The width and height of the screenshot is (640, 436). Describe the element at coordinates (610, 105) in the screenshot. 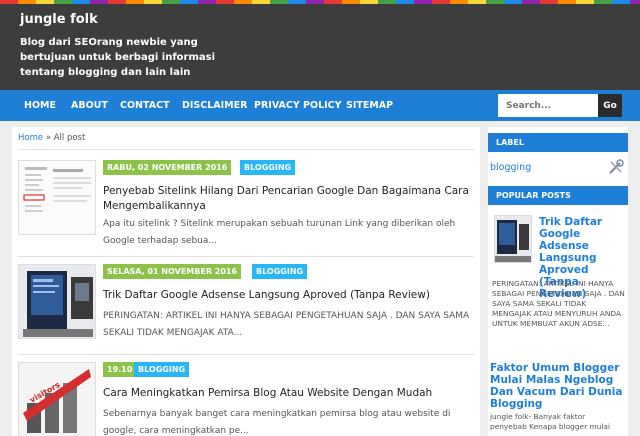

I see `search-button: Go` at that location.